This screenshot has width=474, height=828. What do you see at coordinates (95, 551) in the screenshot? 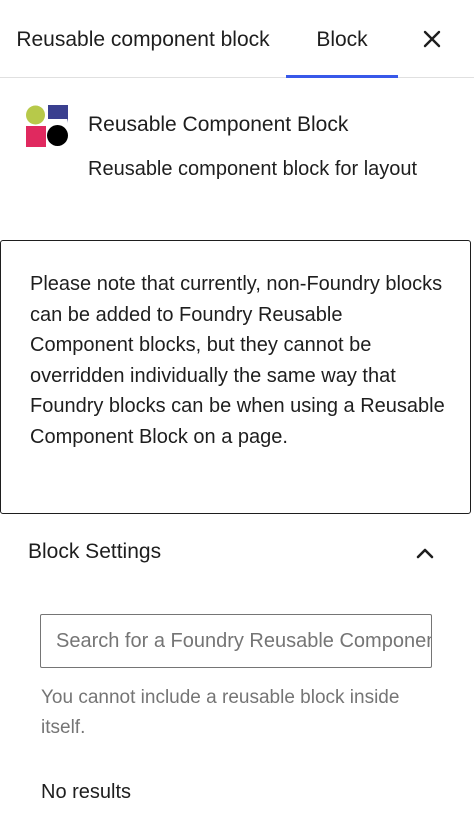
I see `panel-title: Block Settings` at bounding box center [95, 551].